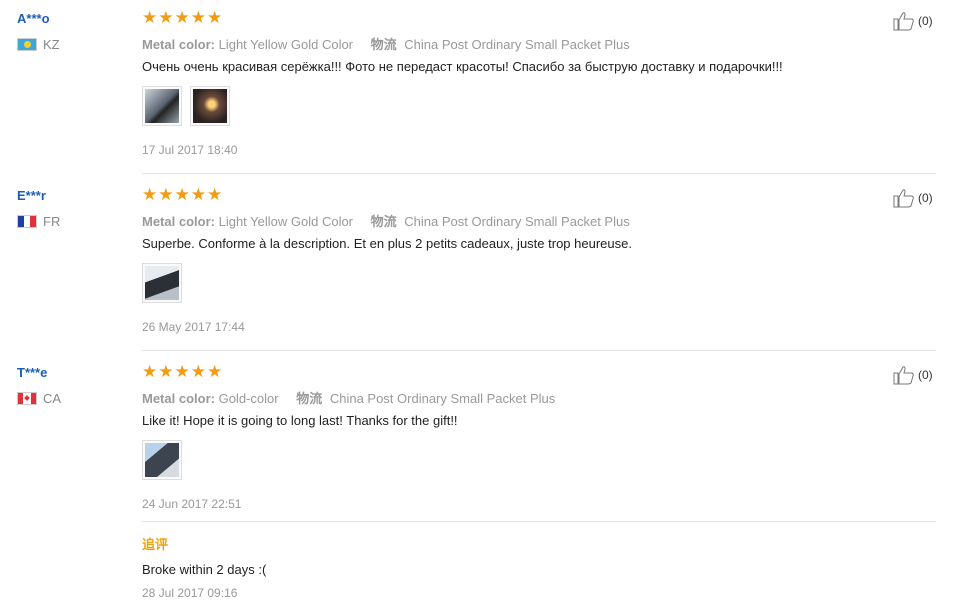 Image resolution: width=969 pixels, height=600 pixels. Describe the element at coordinates (51, 44) in the screenshot. I see `country-code: KZ` at that location.